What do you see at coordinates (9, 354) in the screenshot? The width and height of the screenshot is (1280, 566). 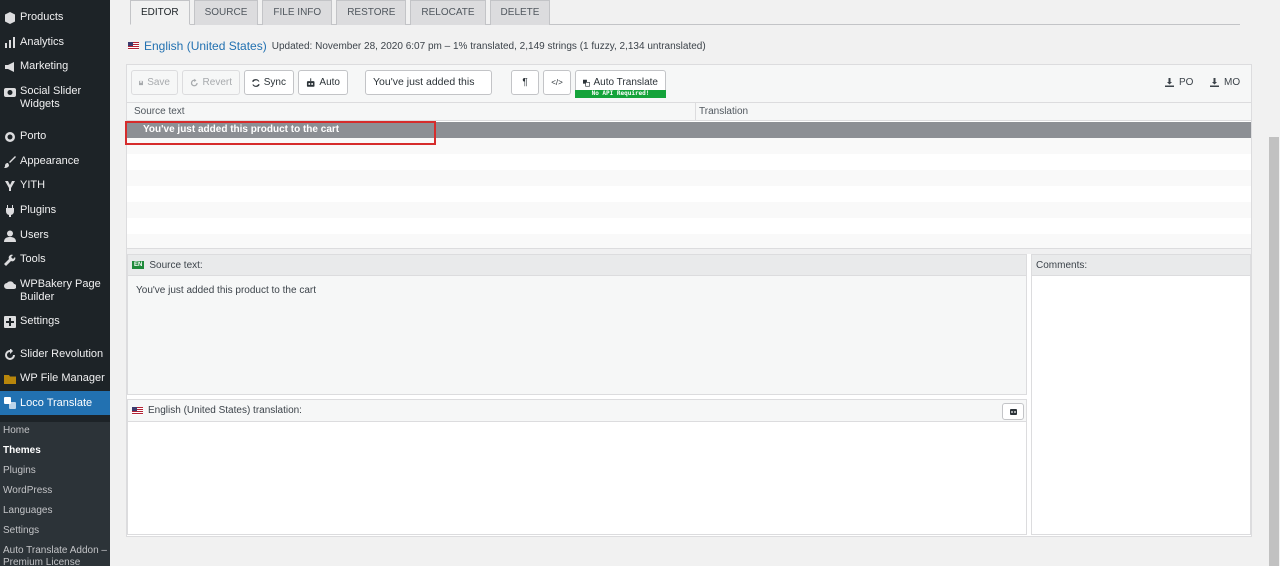 I see `refresh-icon` at bounding box center [9, 354].